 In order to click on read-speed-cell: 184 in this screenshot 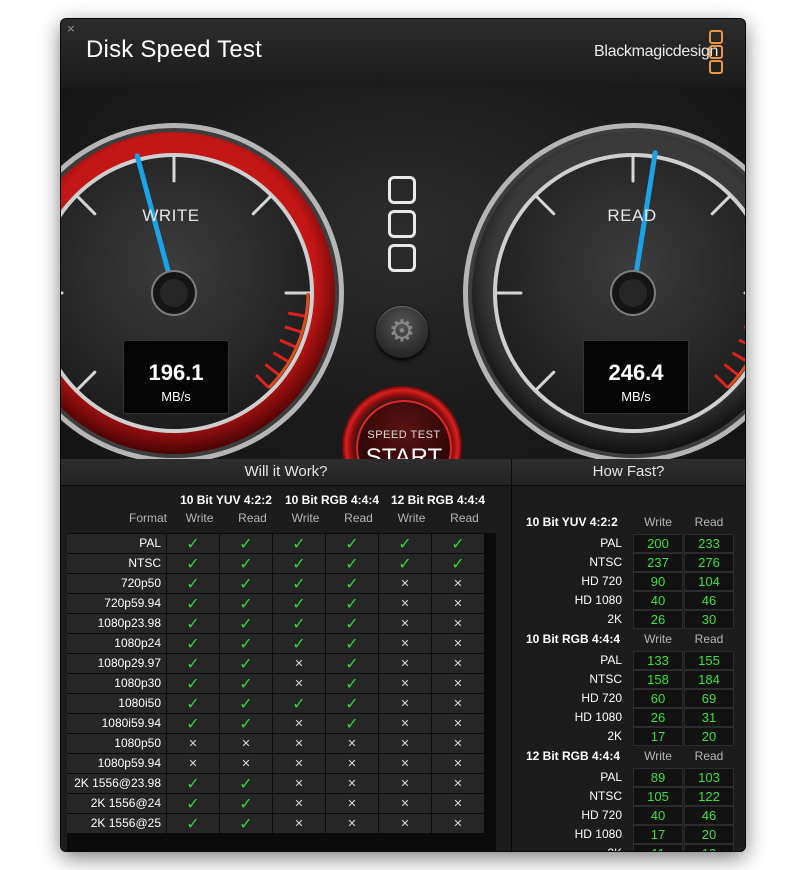, I will do `click(709, 679)`.